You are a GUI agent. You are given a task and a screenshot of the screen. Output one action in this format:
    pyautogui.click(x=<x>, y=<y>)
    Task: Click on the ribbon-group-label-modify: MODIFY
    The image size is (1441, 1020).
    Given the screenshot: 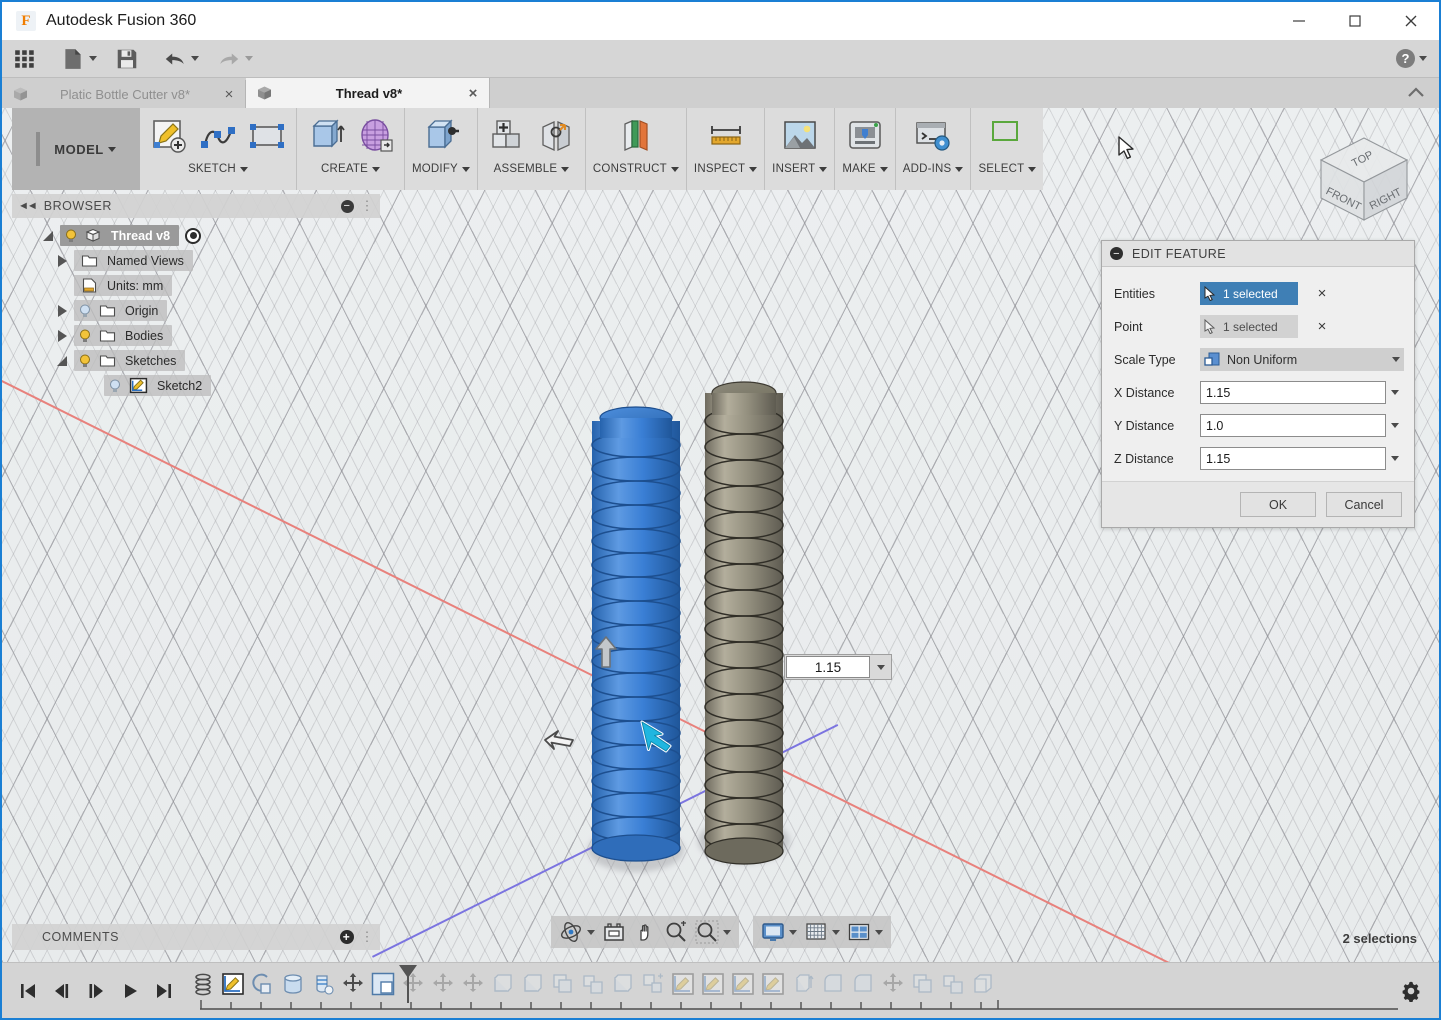 What is the action you would take?
    pyautogui.click(x=441, y=169)
    